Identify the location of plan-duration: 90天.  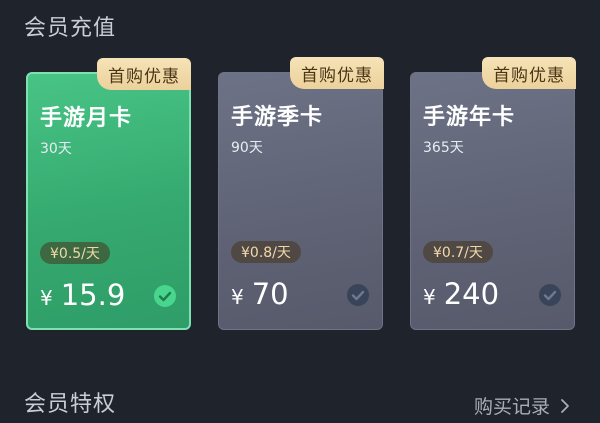
(247, 148).